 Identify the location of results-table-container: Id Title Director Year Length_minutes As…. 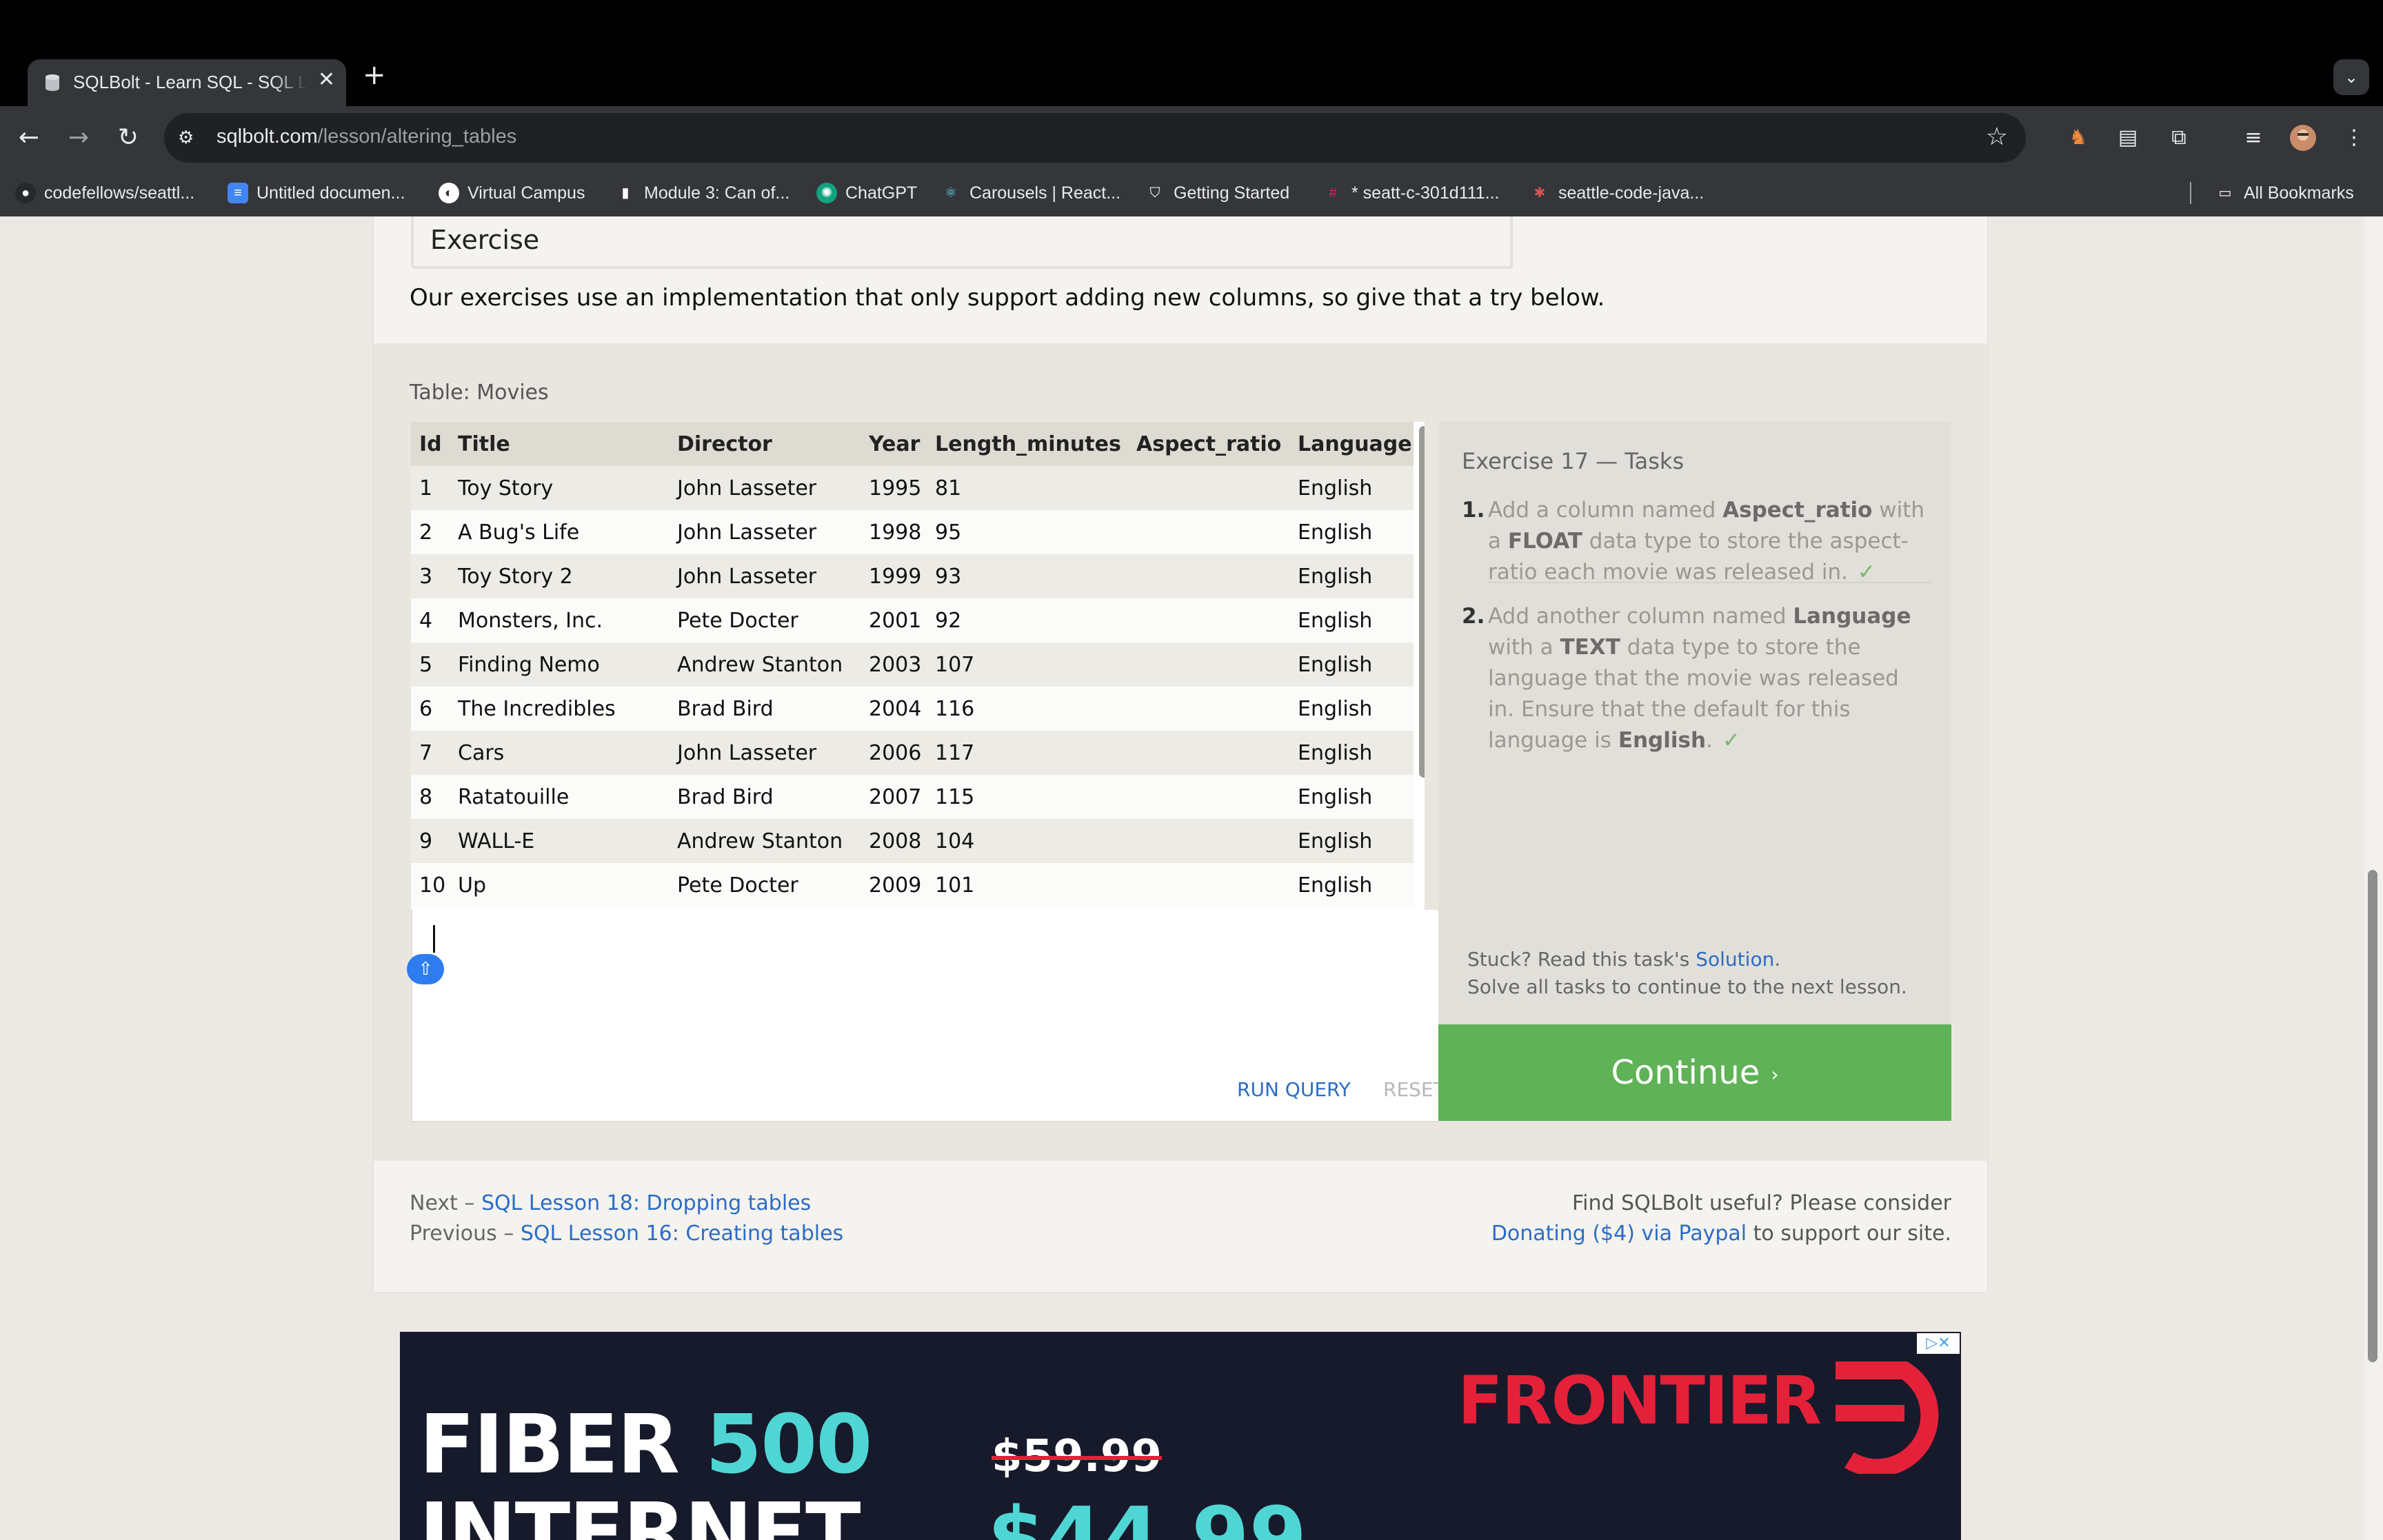
(918, 666).